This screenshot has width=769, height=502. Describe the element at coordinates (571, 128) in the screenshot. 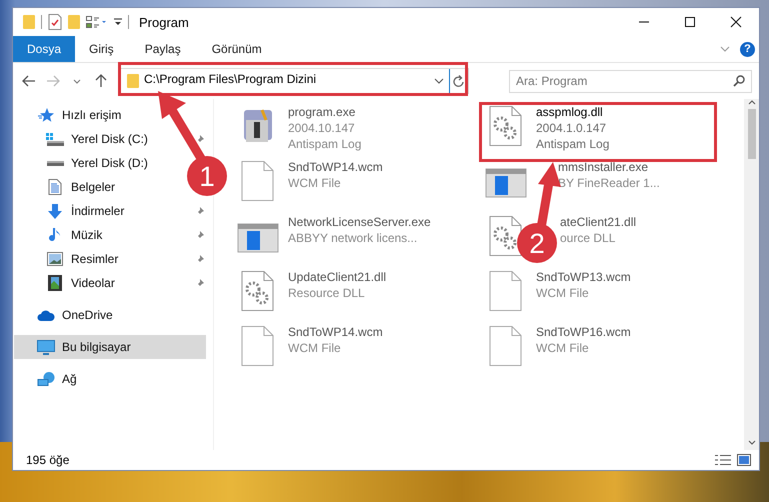

I see `file-version: 2004.1.0.147` at that location.